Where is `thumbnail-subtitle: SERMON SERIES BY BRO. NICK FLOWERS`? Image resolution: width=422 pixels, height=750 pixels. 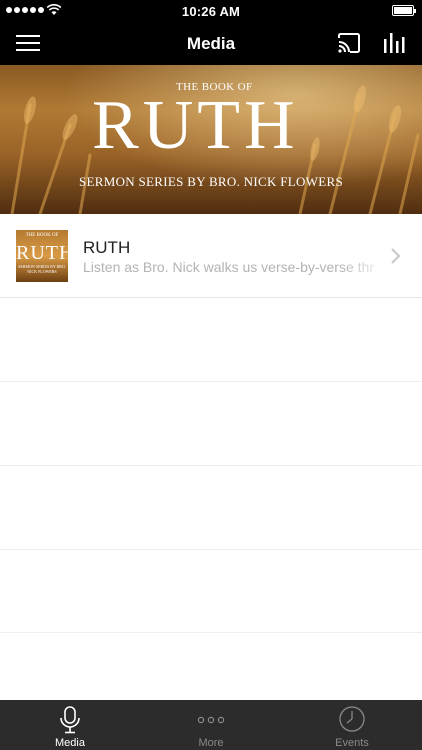
thumbnail-subtitle: SERMON SERIES BY BRO. NICK FLOWERS is located at coordinates (42, 269).